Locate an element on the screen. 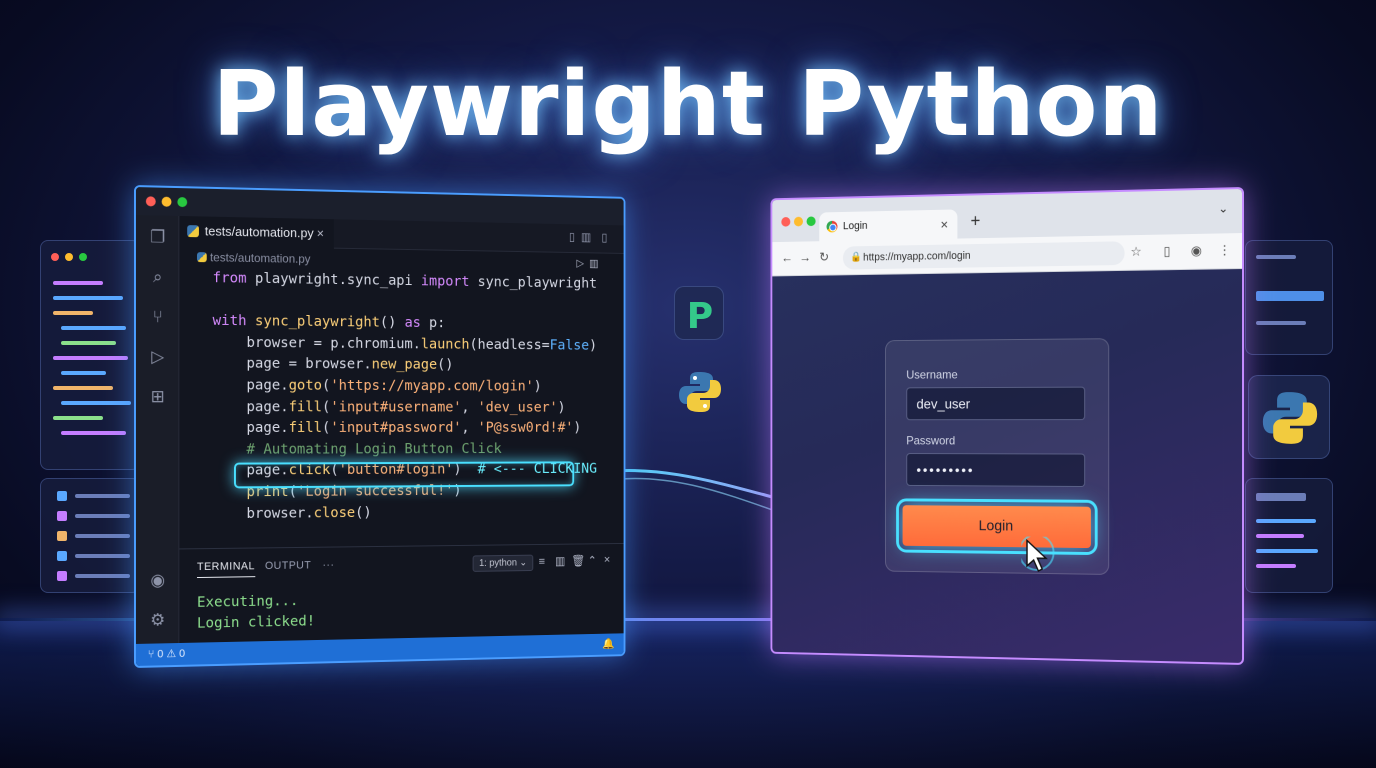 The height and width of the screenshot is (768, 1376). new-tab-button: + is located at coordinates (975, 221).